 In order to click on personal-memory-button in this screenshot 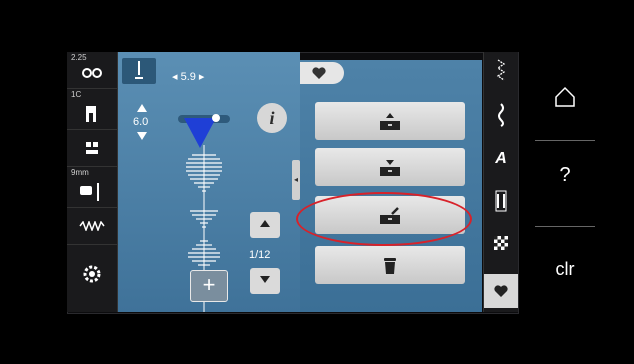, I will do `click(501, 291)`.